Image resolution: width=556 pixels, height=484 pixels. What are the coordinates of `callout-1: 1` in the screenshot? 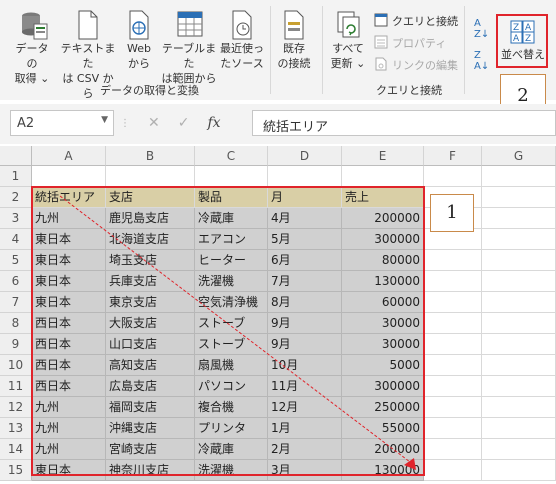 It's located at (452, 213).